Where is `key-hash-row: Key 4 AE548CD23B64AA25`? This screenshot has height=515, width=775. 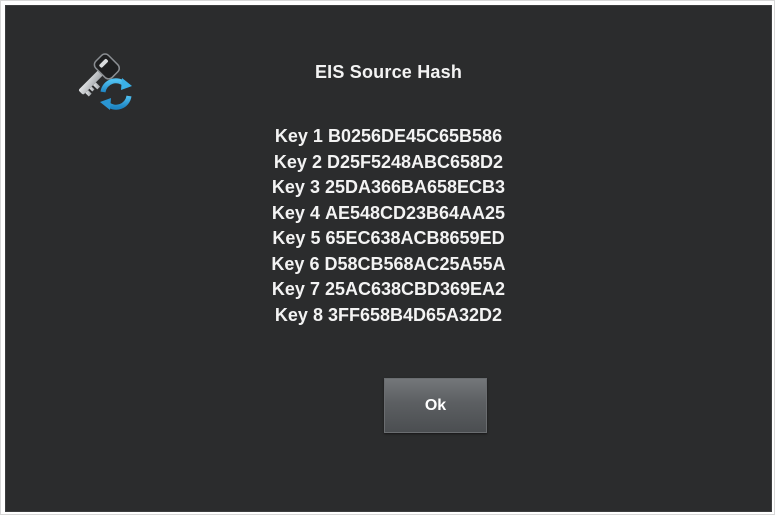
key-hash-row: Key 4 AE548CD23B64AA25 is located at coordinates (388, 214).